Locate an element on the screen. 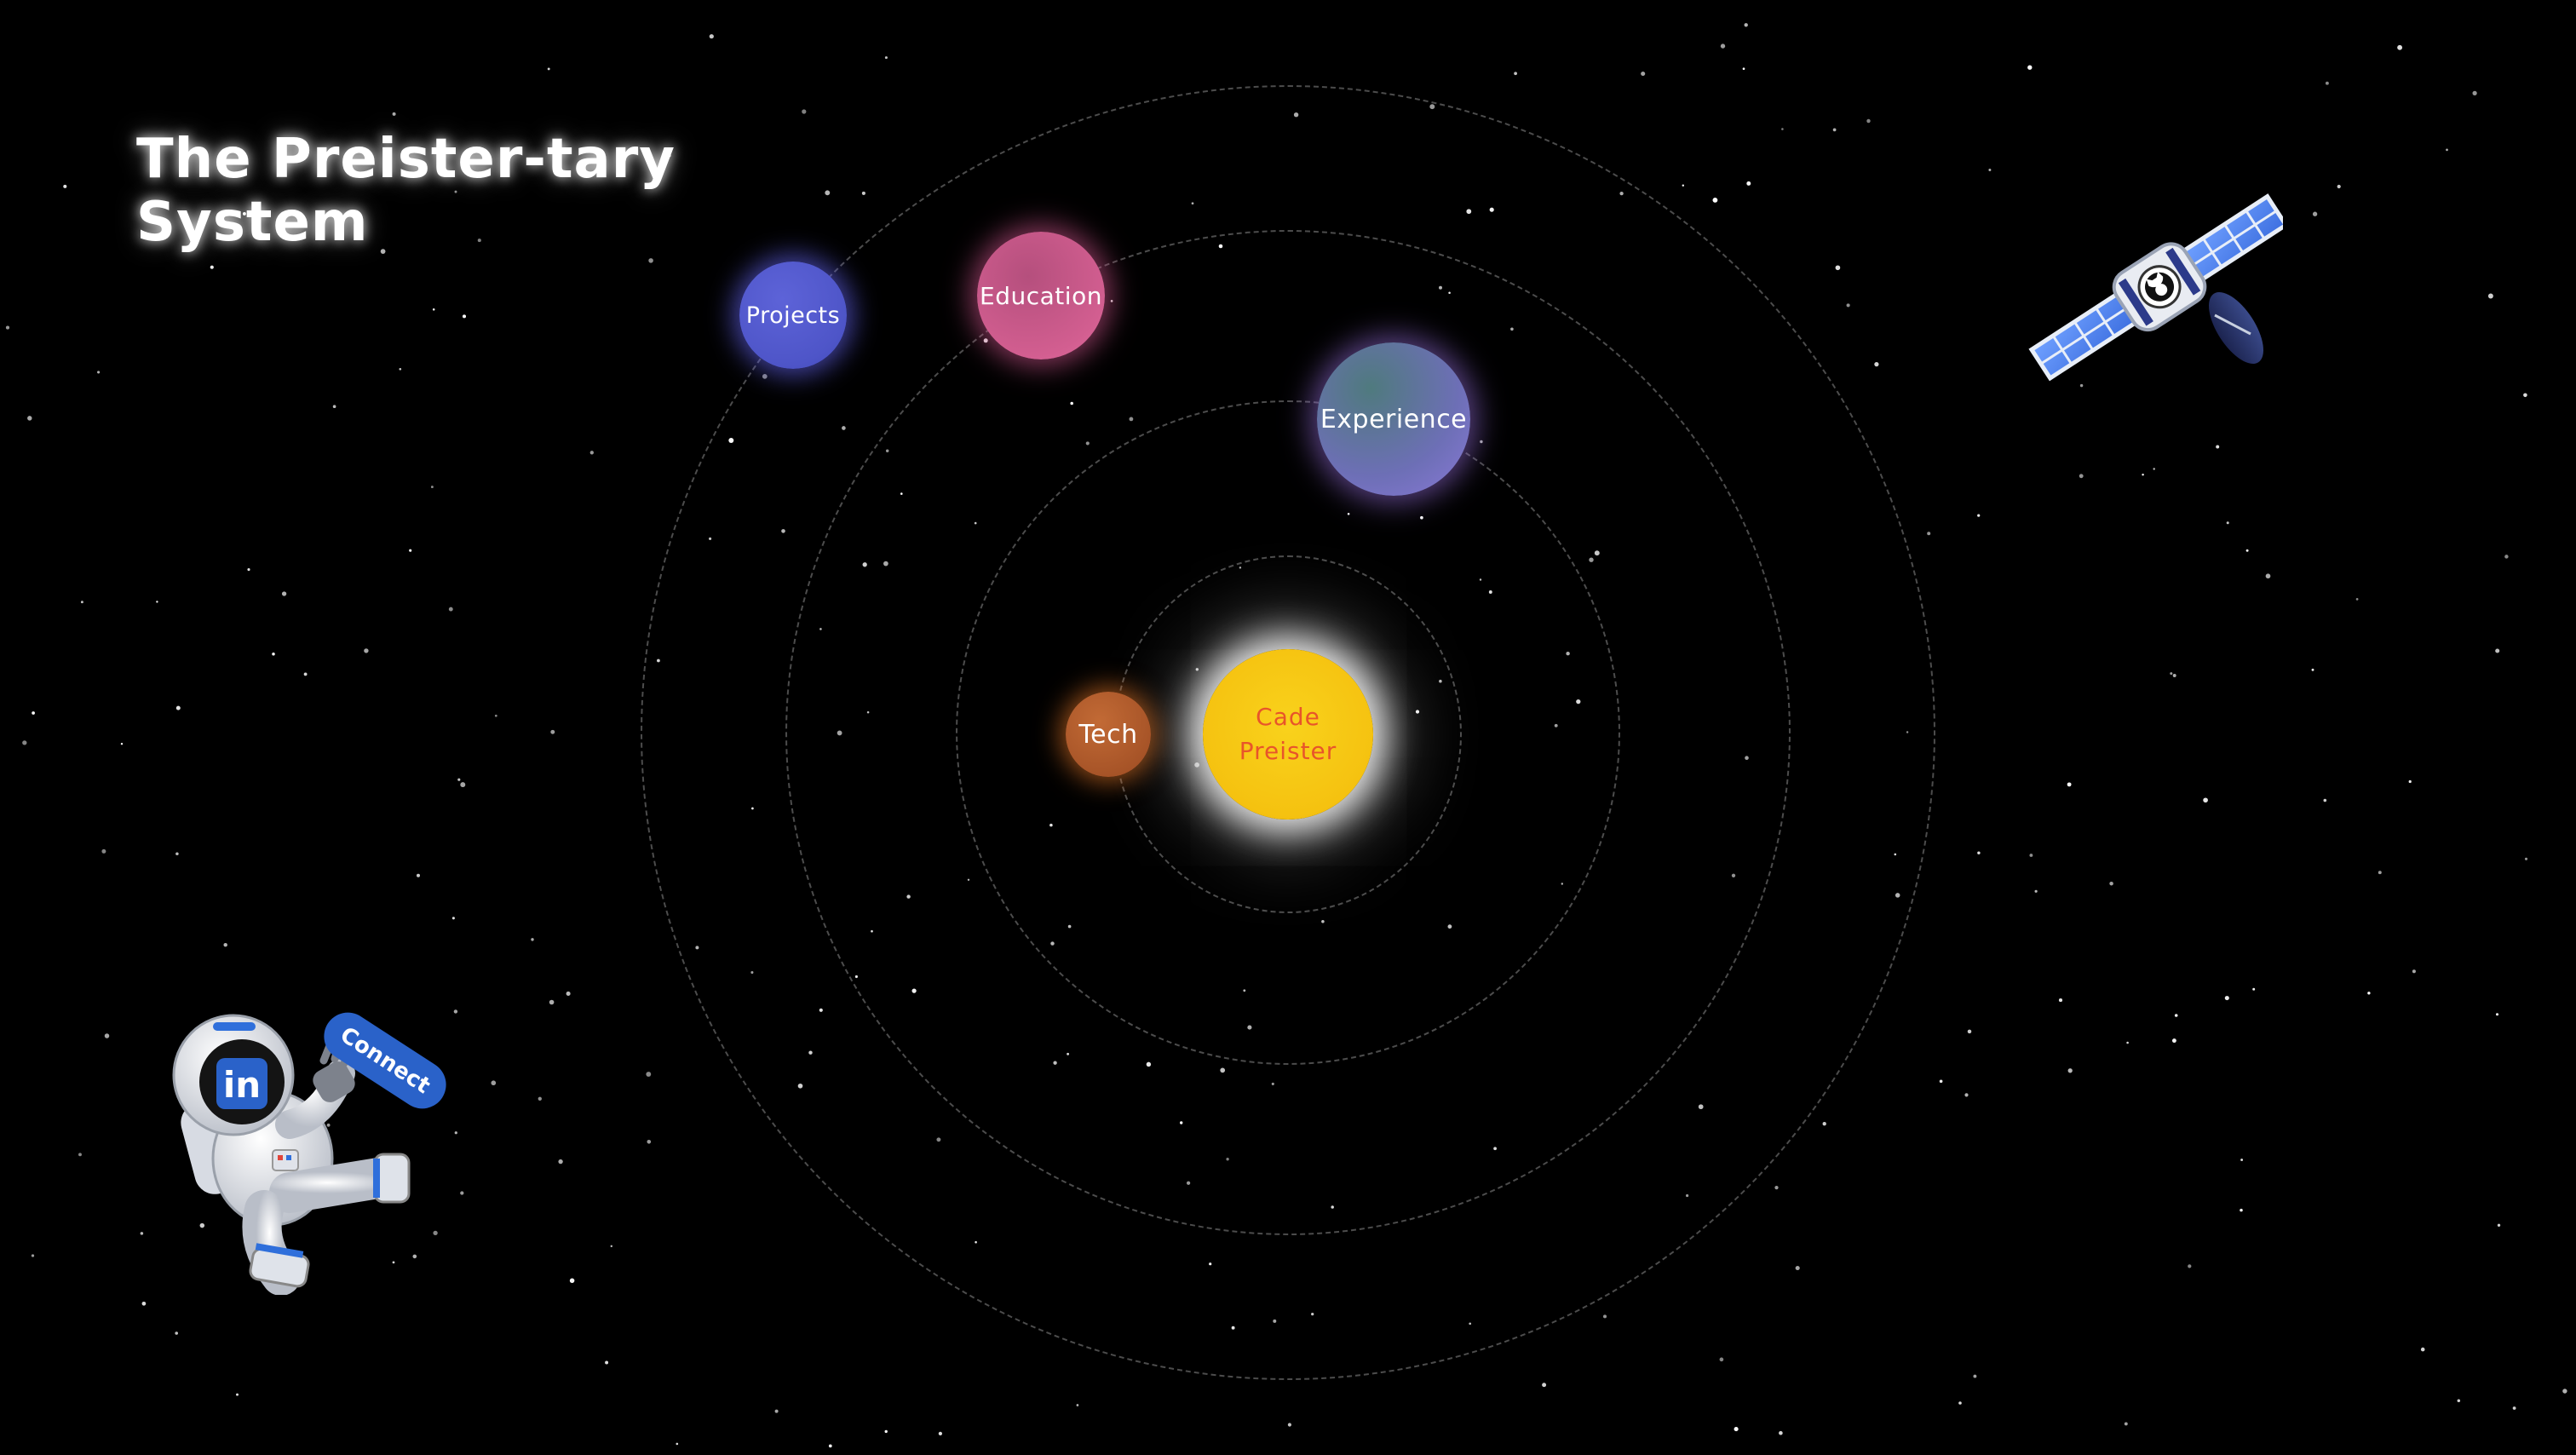 Image resolution: width=2576 pixels, height=1455 pixels. sun-about-me: Cade Preister is located at coordinates (1288, 734).